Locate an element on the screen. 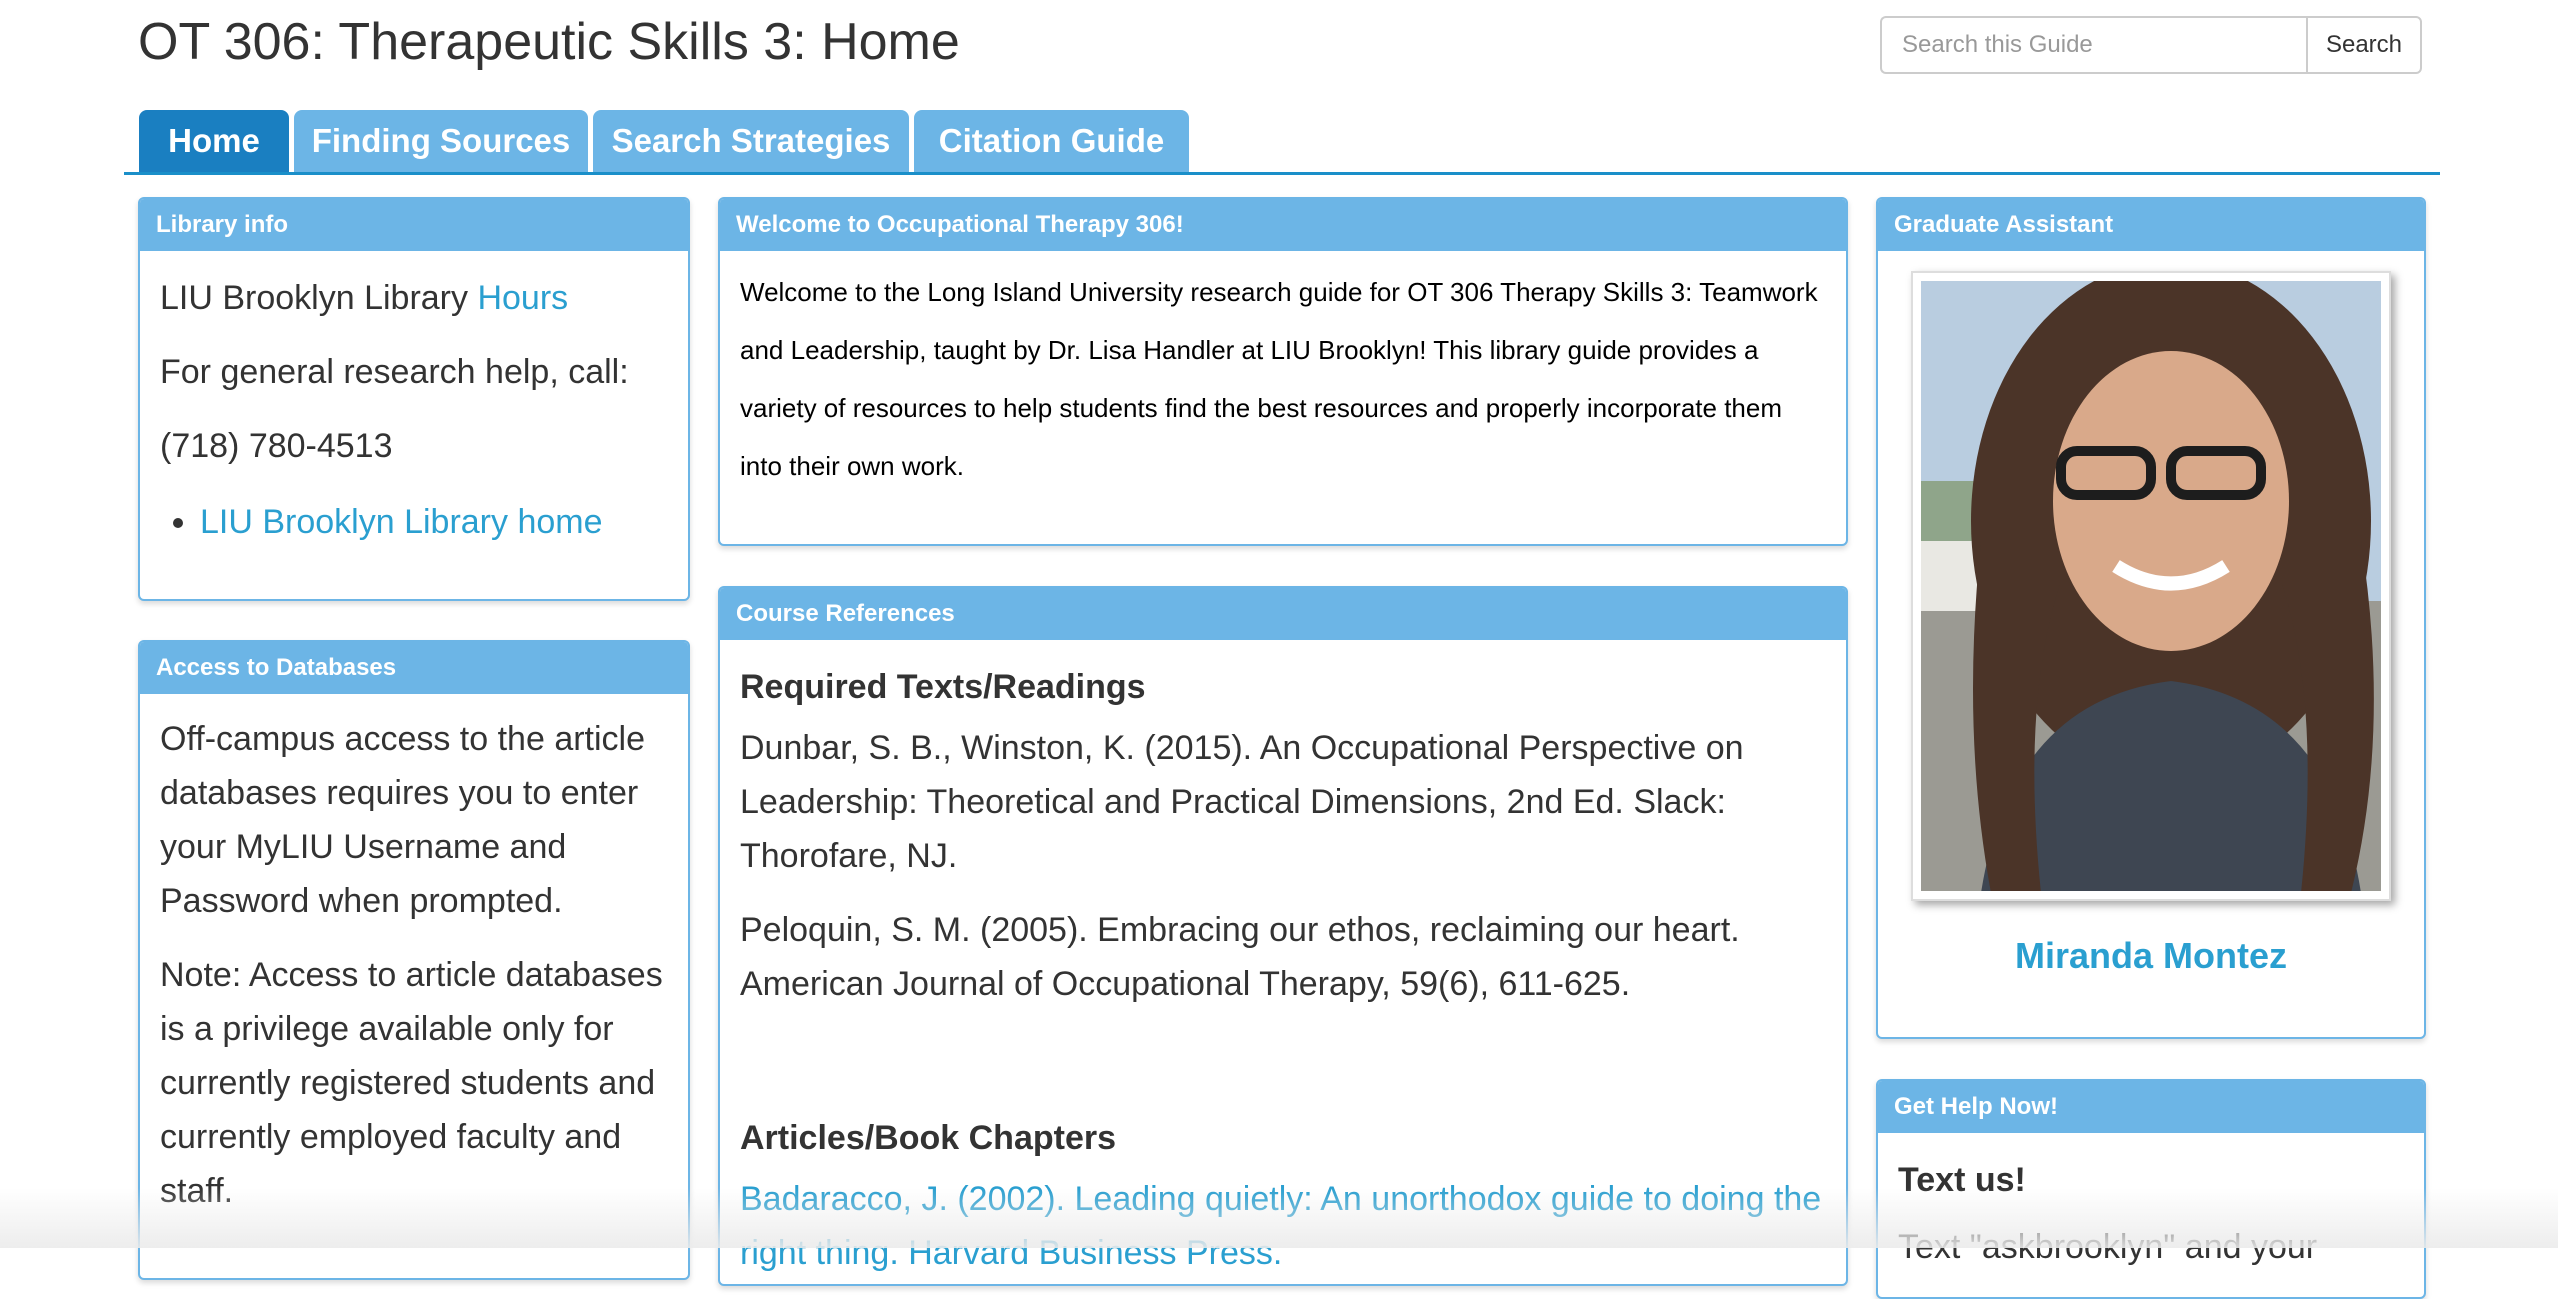 The width and height of the screenshot is (2558, 1299). articles-heading: Articles/Book Chapters is located at coordinates (928, 1138).